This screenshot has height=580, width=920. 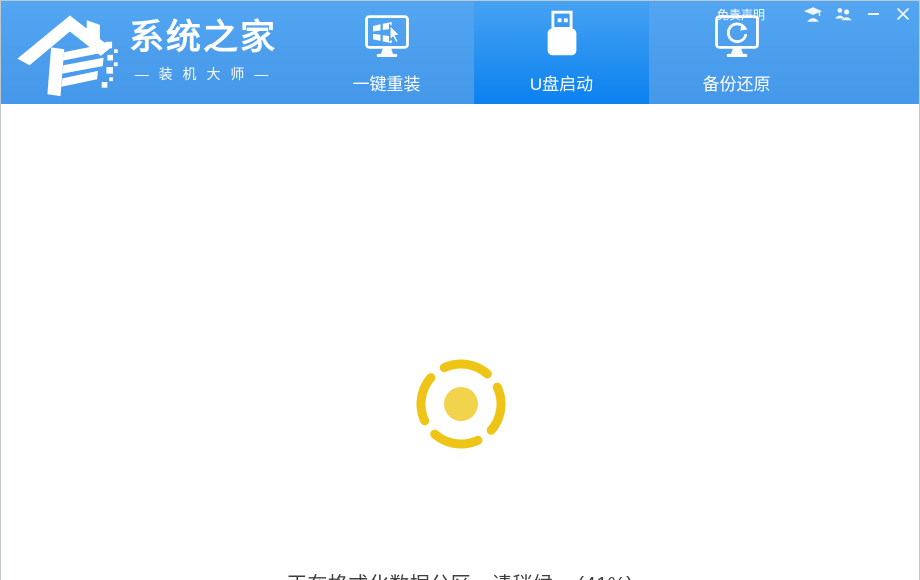 I want to click on graduation-cap-icon, so click(x=813, y=14).